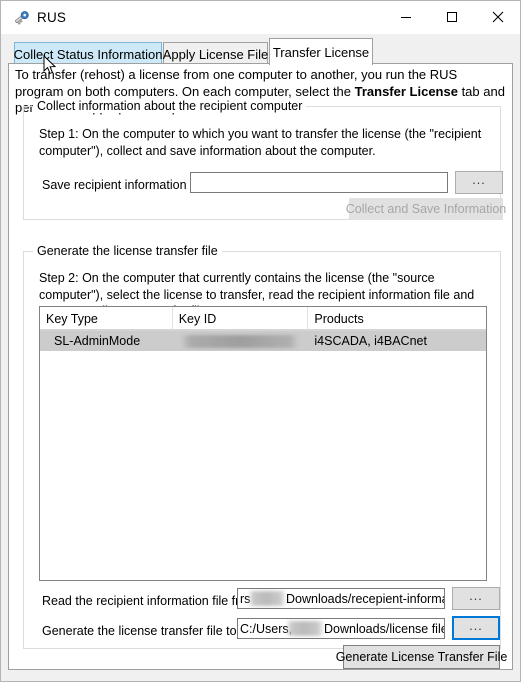 Image resolution: width=521 pixels, height=682 pixels. I want to click on minimize-button, so click(406, 17).